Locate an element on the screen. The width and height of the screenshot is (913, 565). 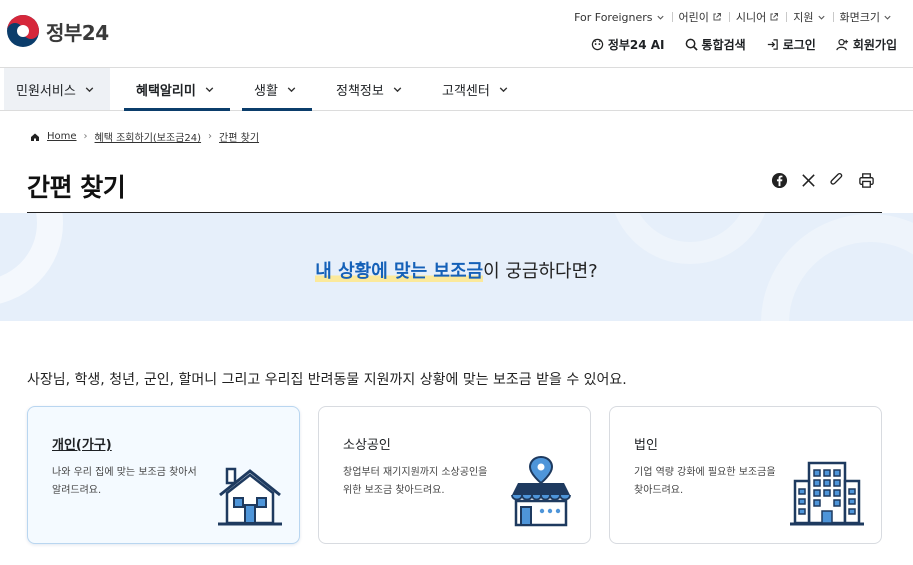
card-desc: 기업 역량 강화에 필요한 보조금을 찾아드려요. is located at coordinates (705, 481).